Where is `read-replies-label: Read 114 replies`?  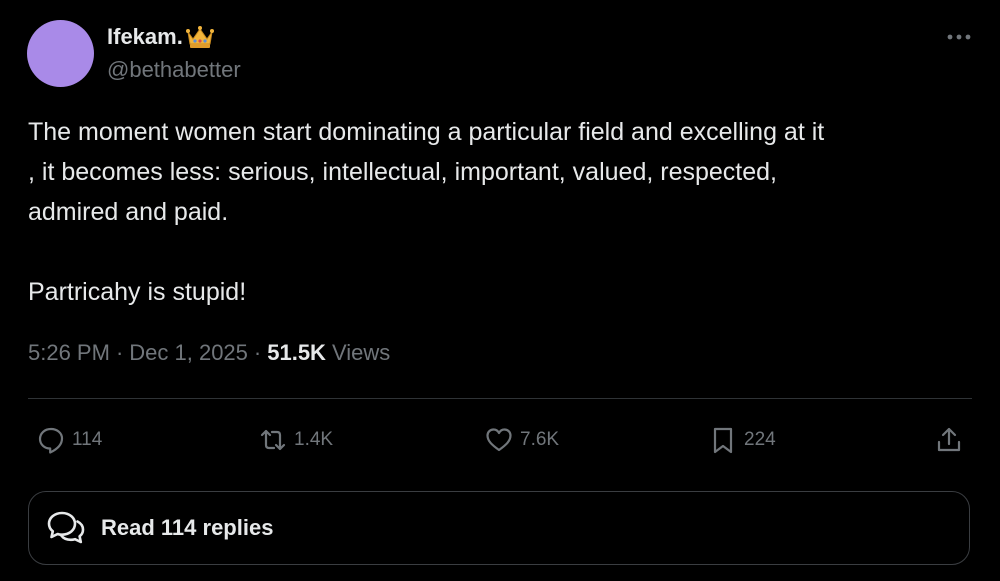
read-replies-label: Read 114 replies is located at coordinates (187, 527).